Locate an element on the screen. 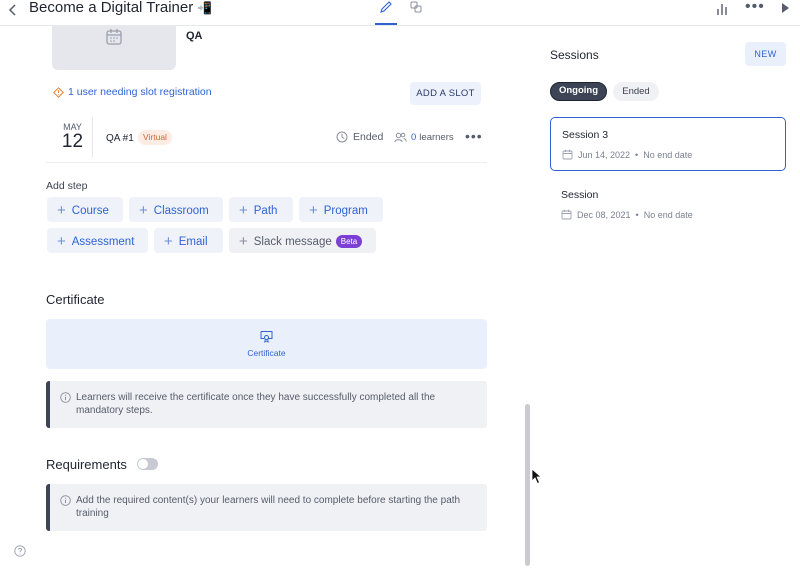  scrollbar is located at coordinates (527, 485).